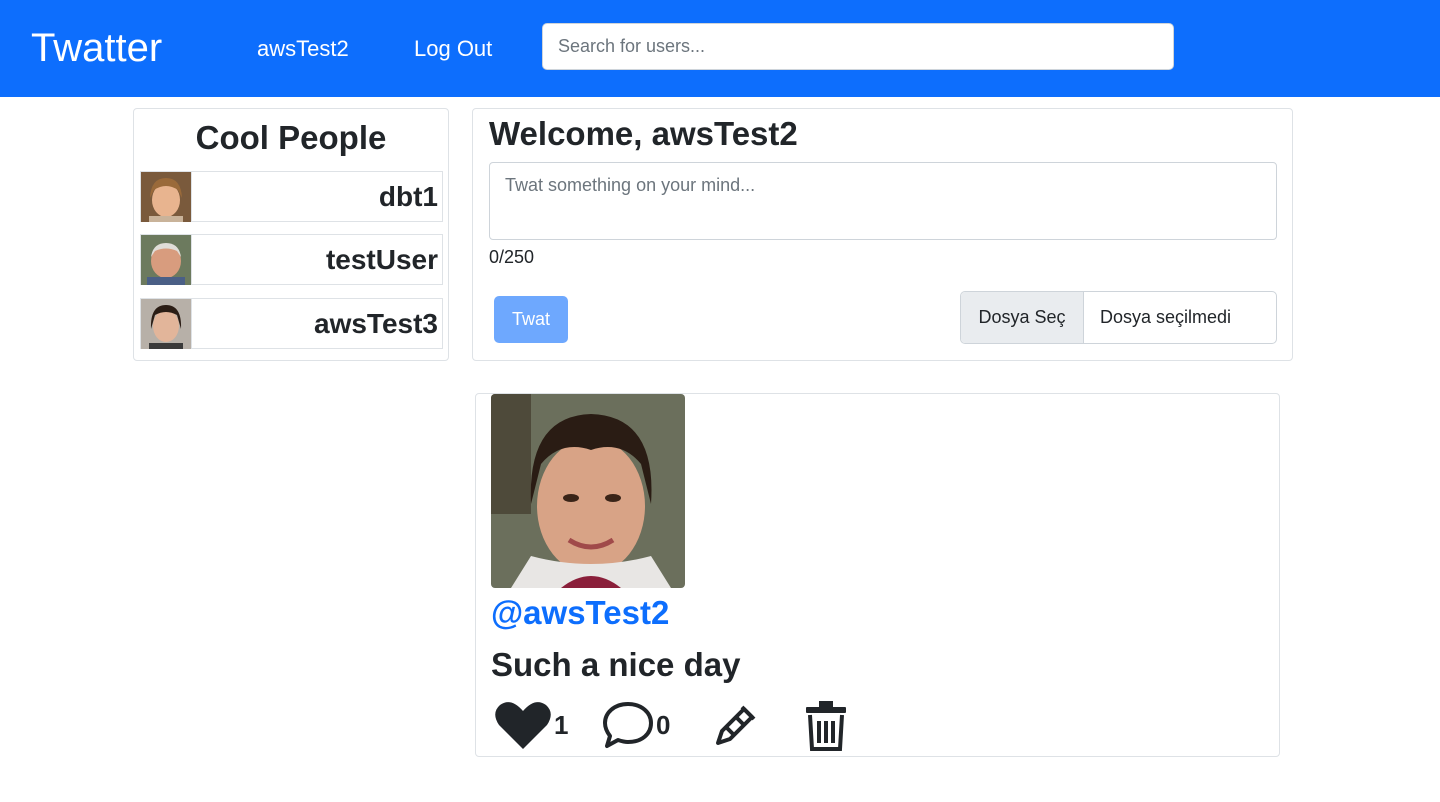 This screenshot has height=802, width=1440. Describe the element at coordinates (291, 259) in the screenshot. I see `person-item: testUser` at that location.